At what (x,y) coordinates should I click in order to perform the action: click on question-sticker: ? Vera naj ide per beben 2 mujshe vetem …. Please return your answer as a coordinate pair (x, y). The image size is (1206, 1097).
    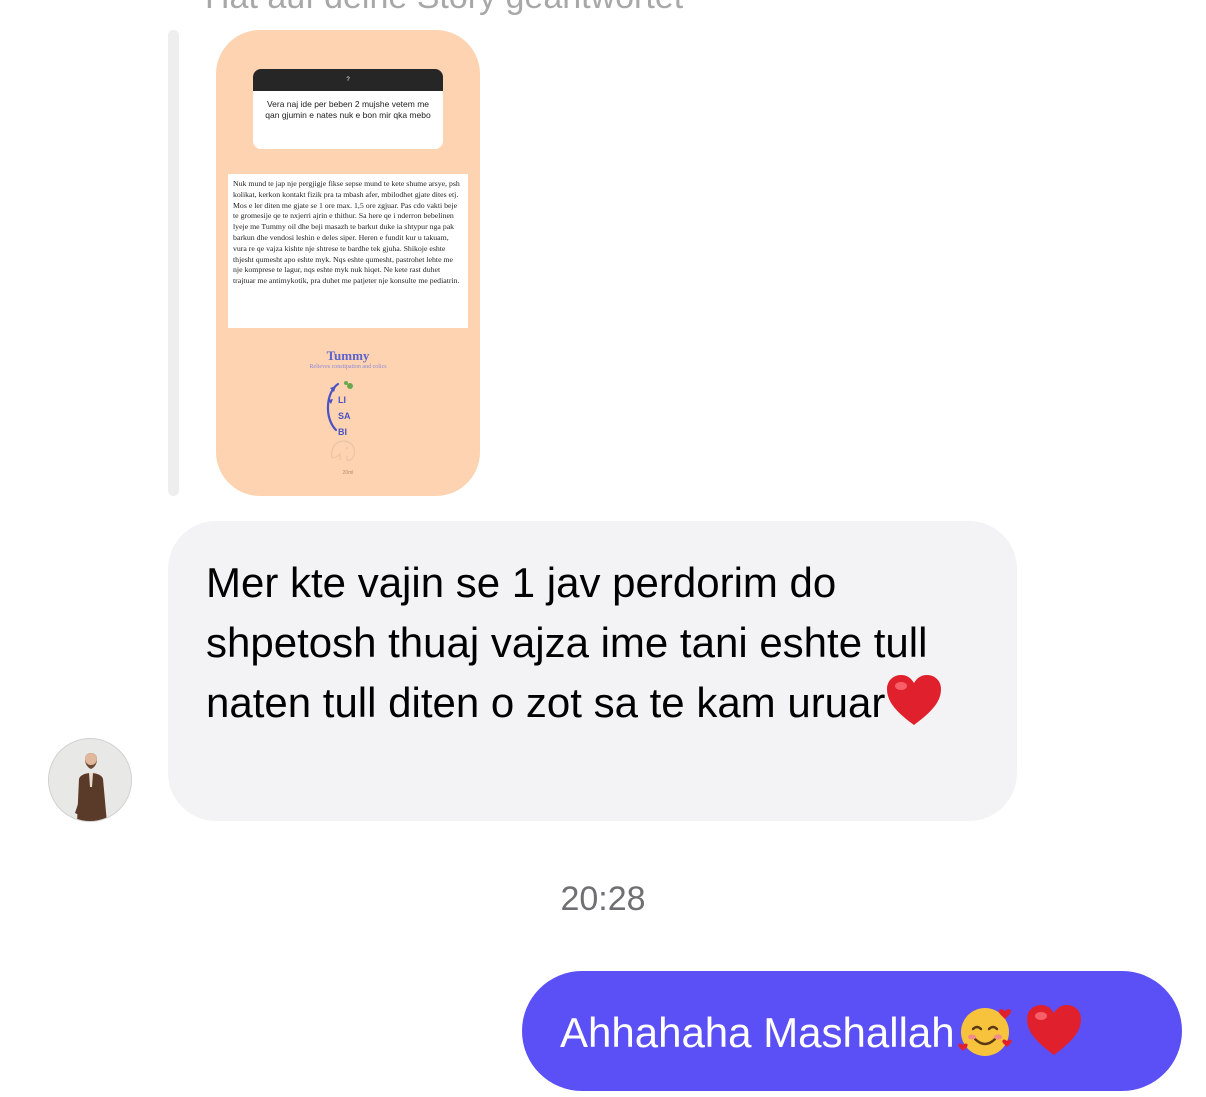
    Looking at the image, I should click on (348, 109).